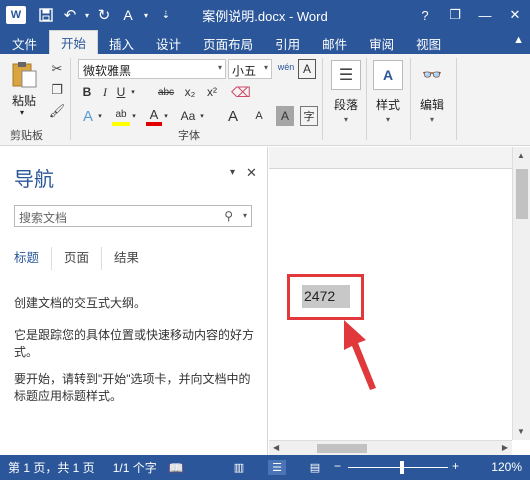 The height and width of the screenshot is (480, 530). What do you see at coordinates (100, 116) in the screenshot?
I see `text-effects-dropdown-icon: ▾` at bounding box center [100, 116].